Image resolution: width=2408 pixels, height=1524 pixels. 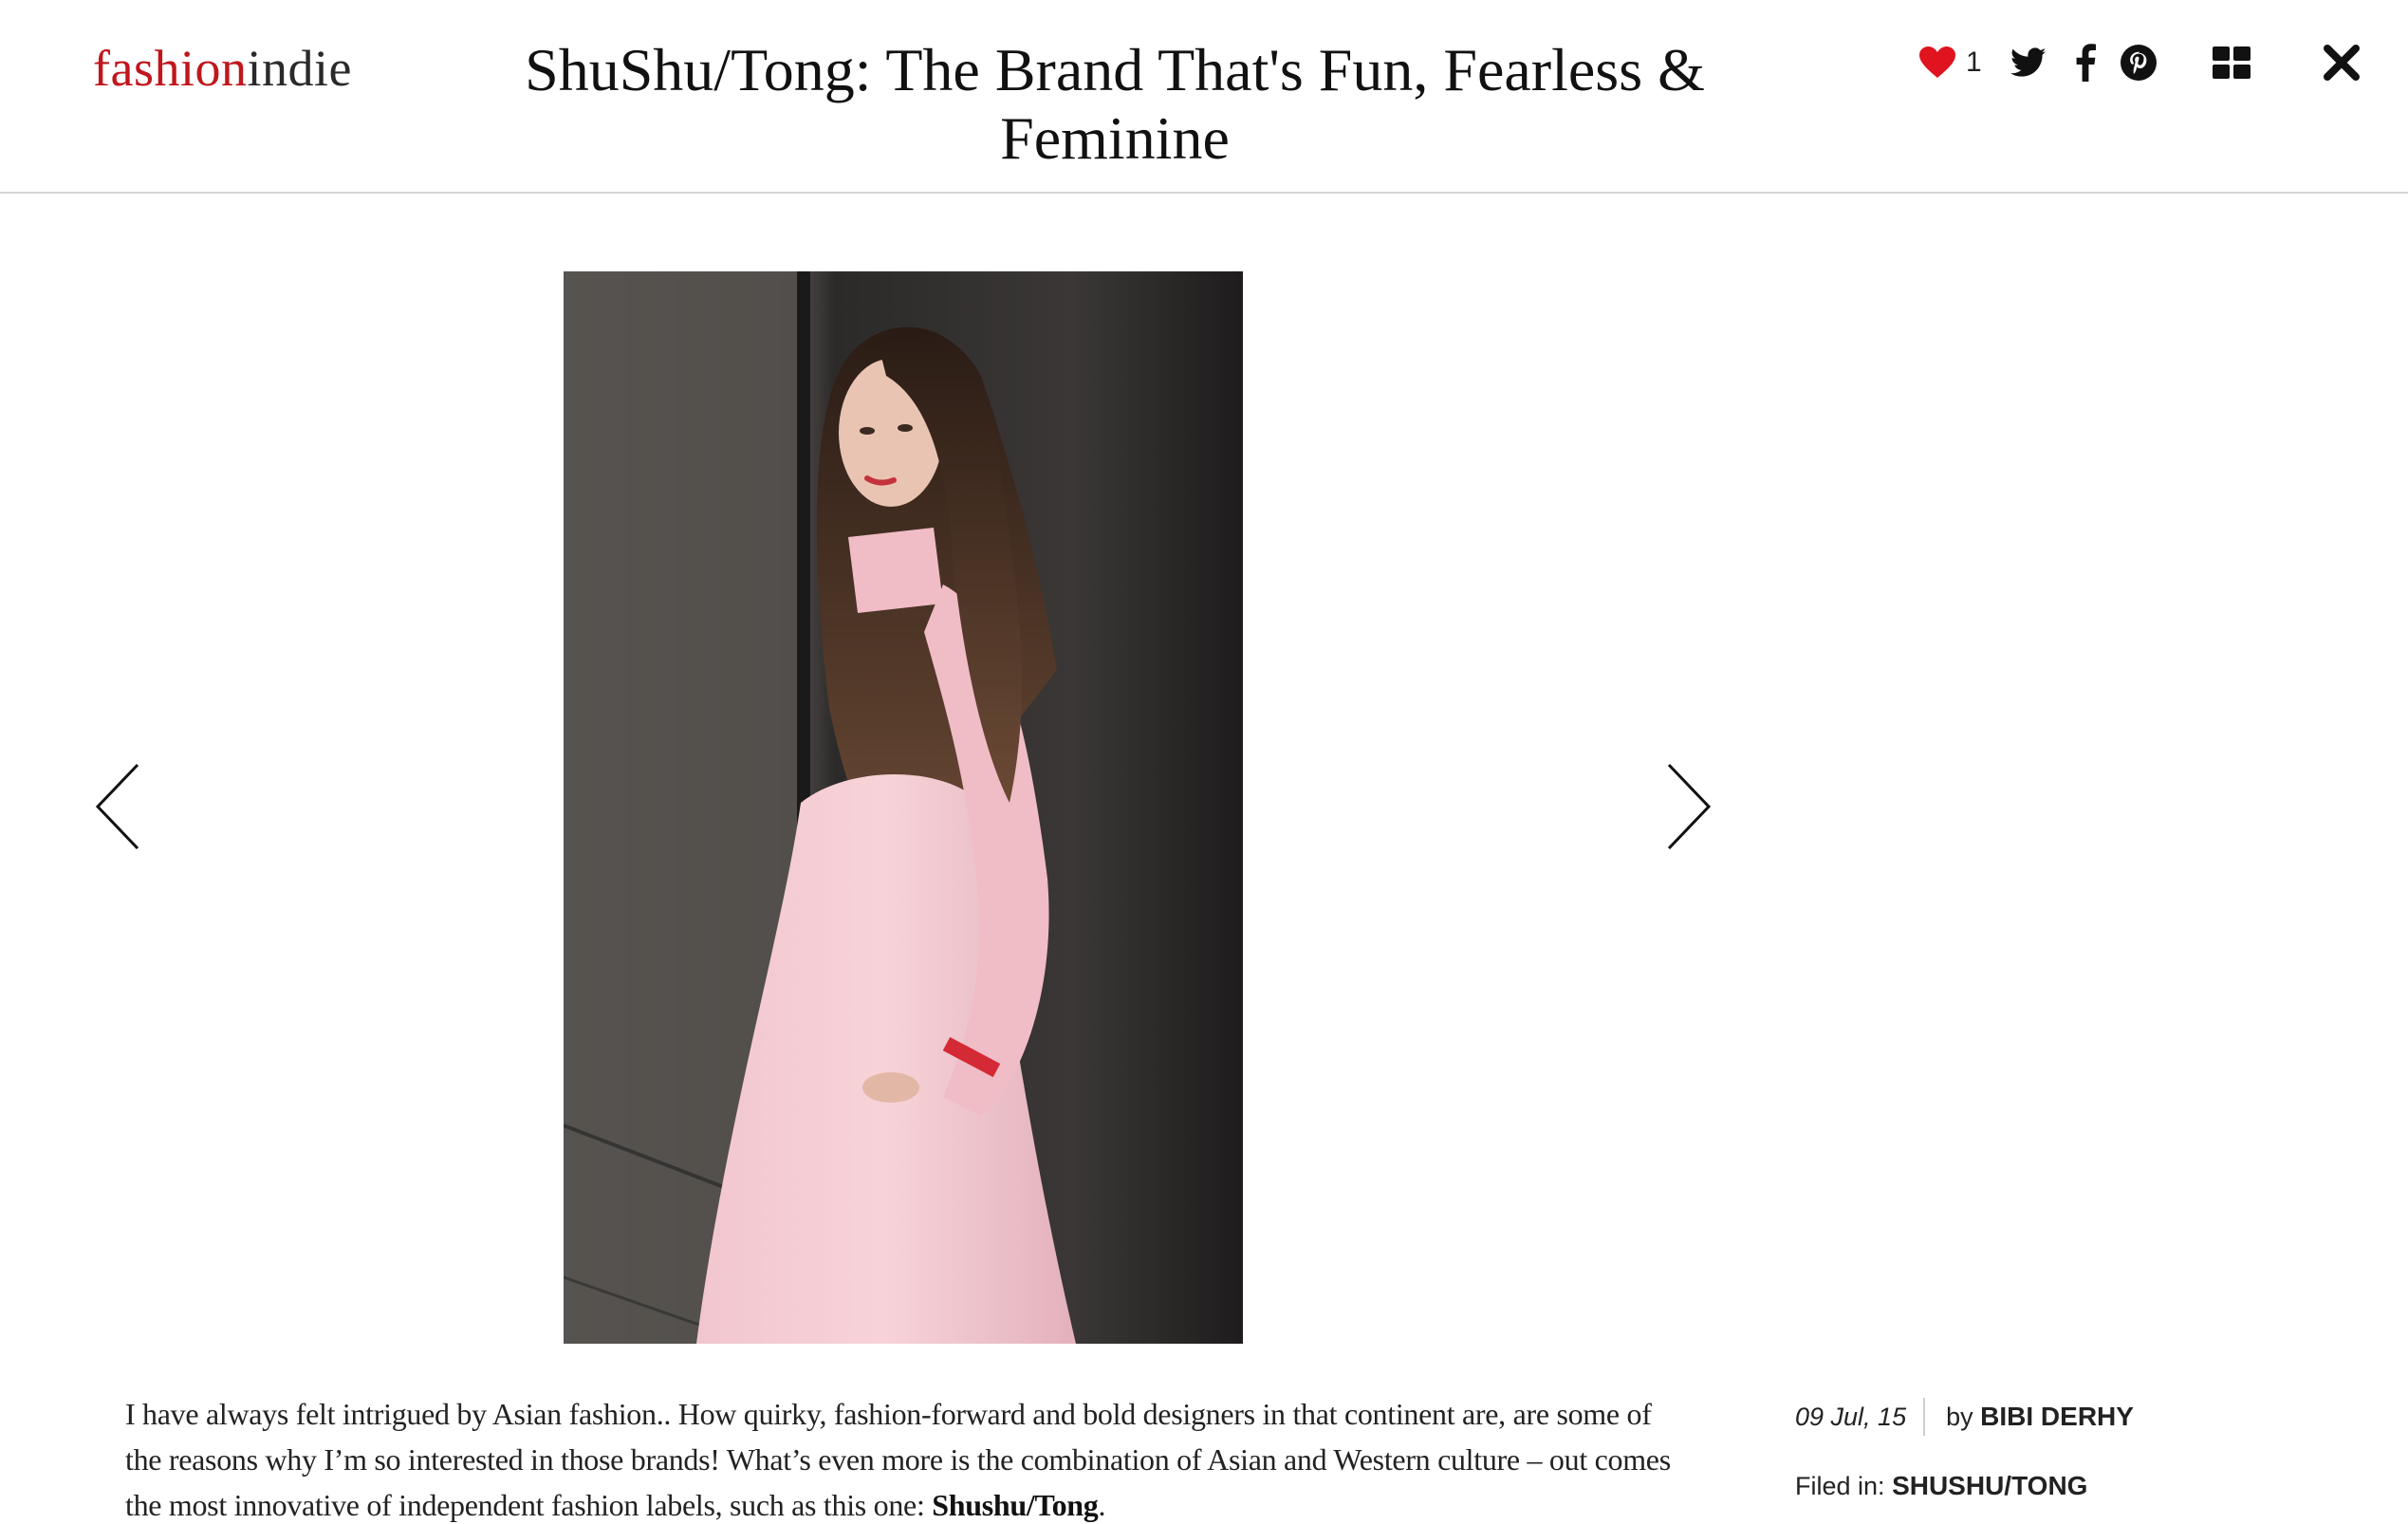 I want to click on meta-row: 09 Jul, 15 by BIBI DERHY, so click(x=2060, y=1417).